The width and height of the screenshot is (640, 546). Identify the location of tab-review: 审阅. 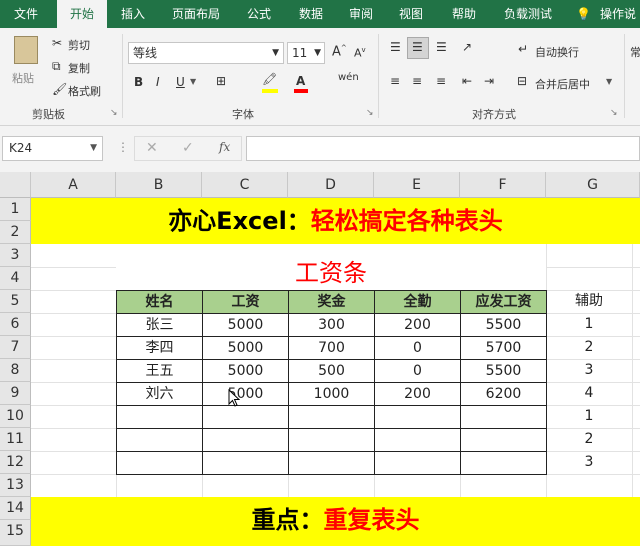
(361, 14).